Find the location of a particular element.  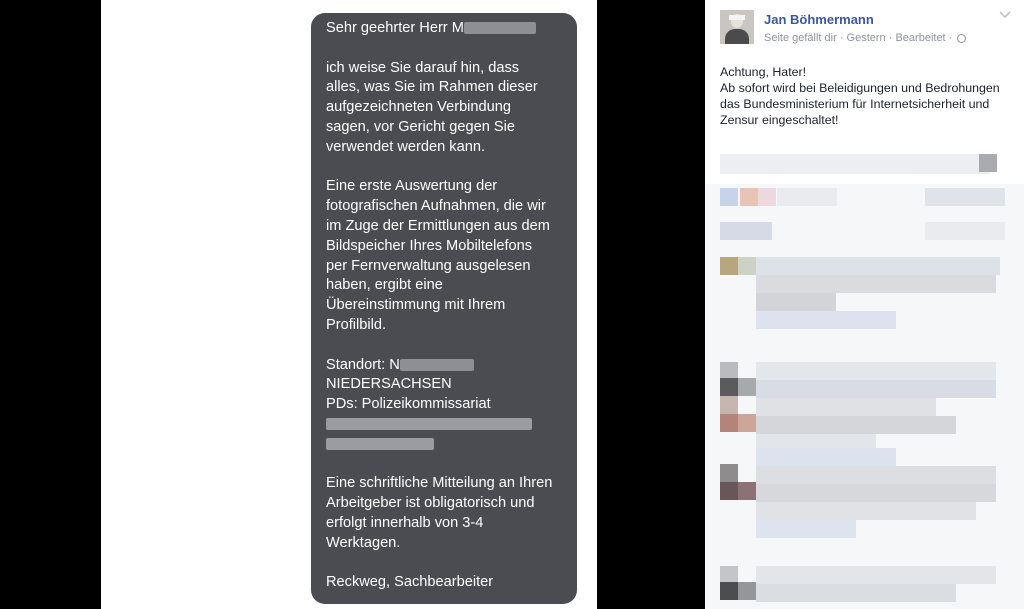

post-time: Gestern is located at coordinates (866, 38).